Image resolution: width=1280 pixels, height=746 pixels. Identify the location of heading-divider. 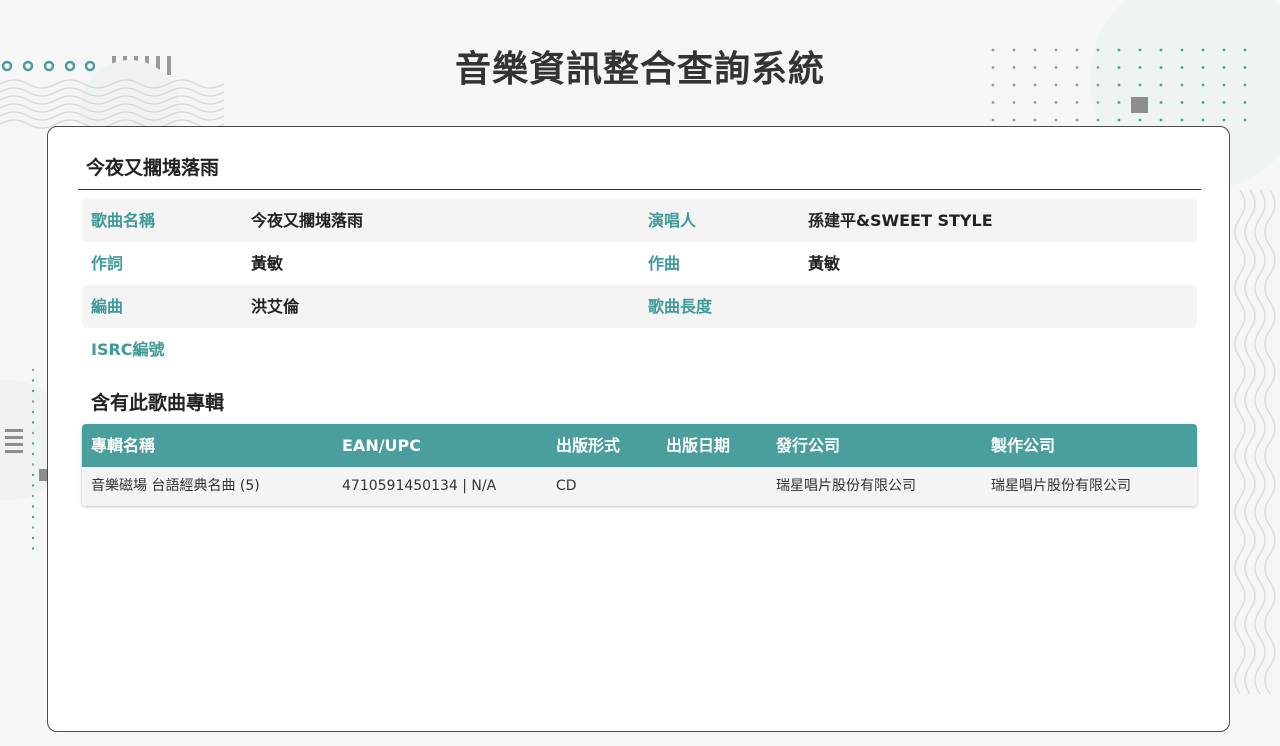
(639, 189).